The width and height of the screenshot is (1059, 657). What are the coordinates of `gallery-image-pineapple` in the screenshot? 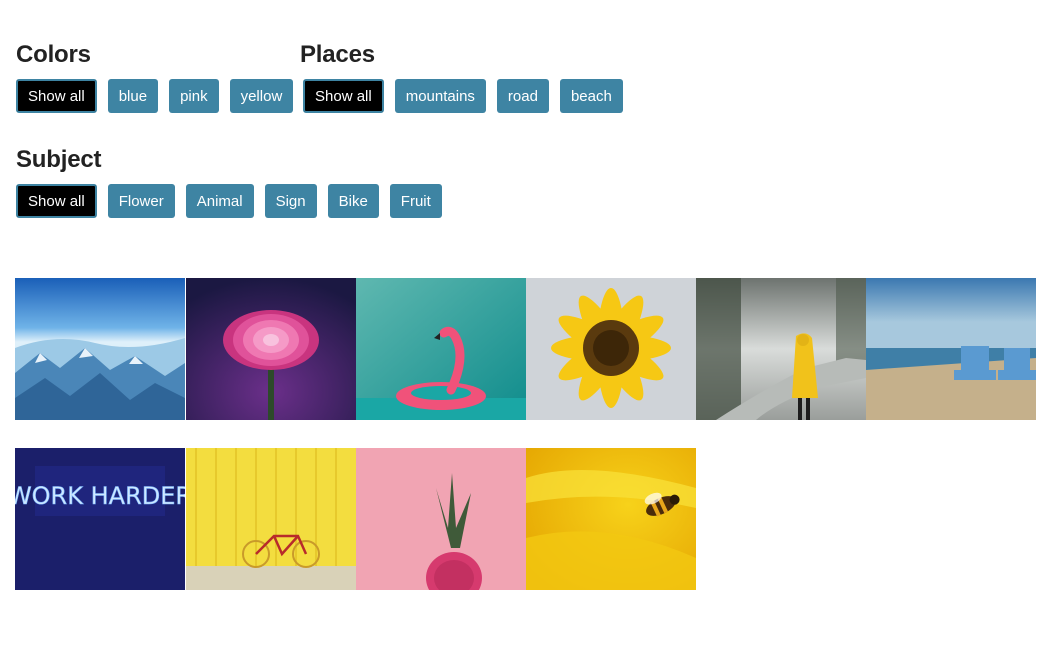 It's located at (441, 519).